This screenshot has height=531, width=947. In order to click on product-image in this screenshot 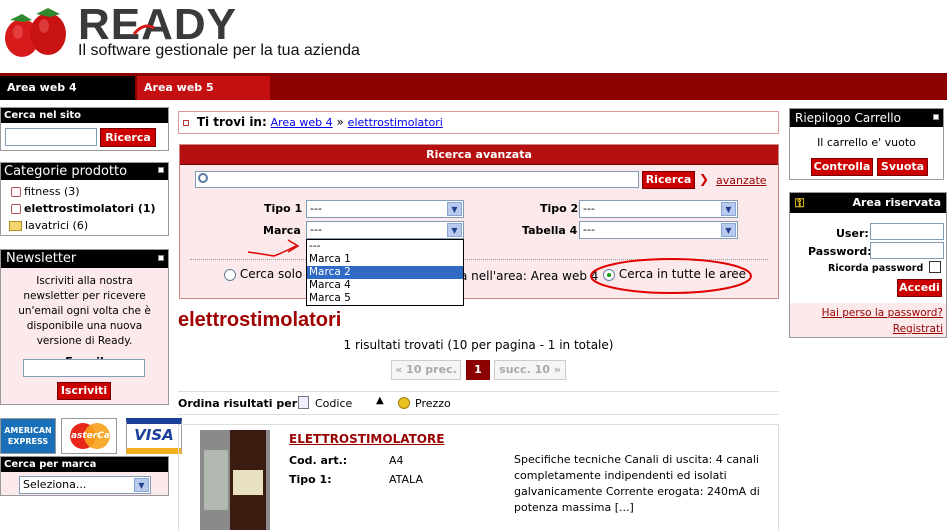, I will do `click(235, 480)`.